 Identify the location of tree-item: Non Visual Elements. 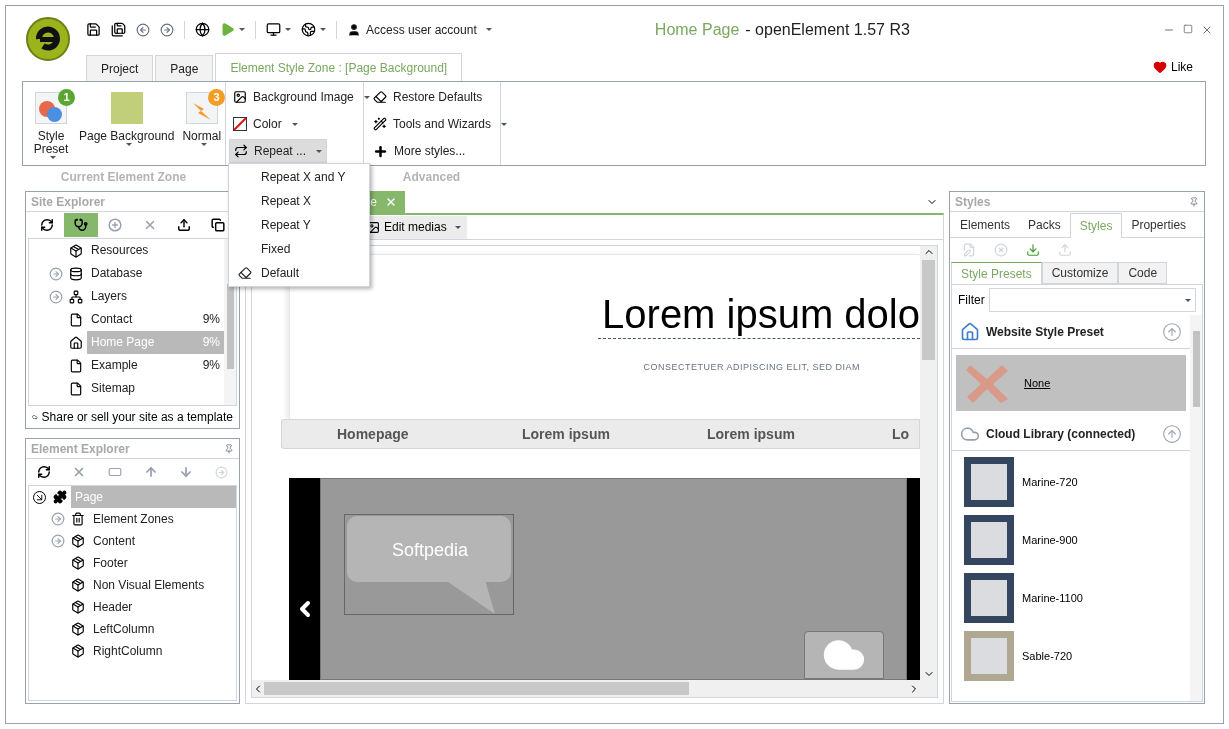
(162, 585).